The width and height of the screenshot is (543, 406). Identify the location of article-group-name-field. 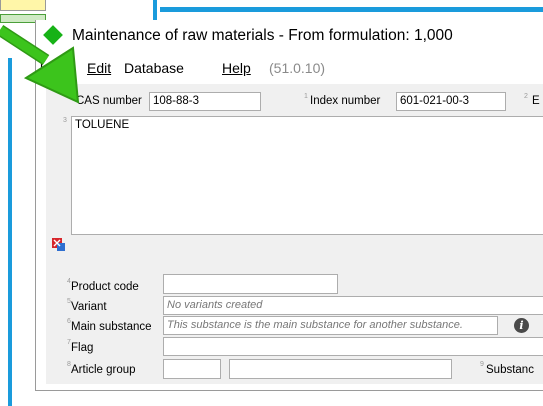
(340, 369).